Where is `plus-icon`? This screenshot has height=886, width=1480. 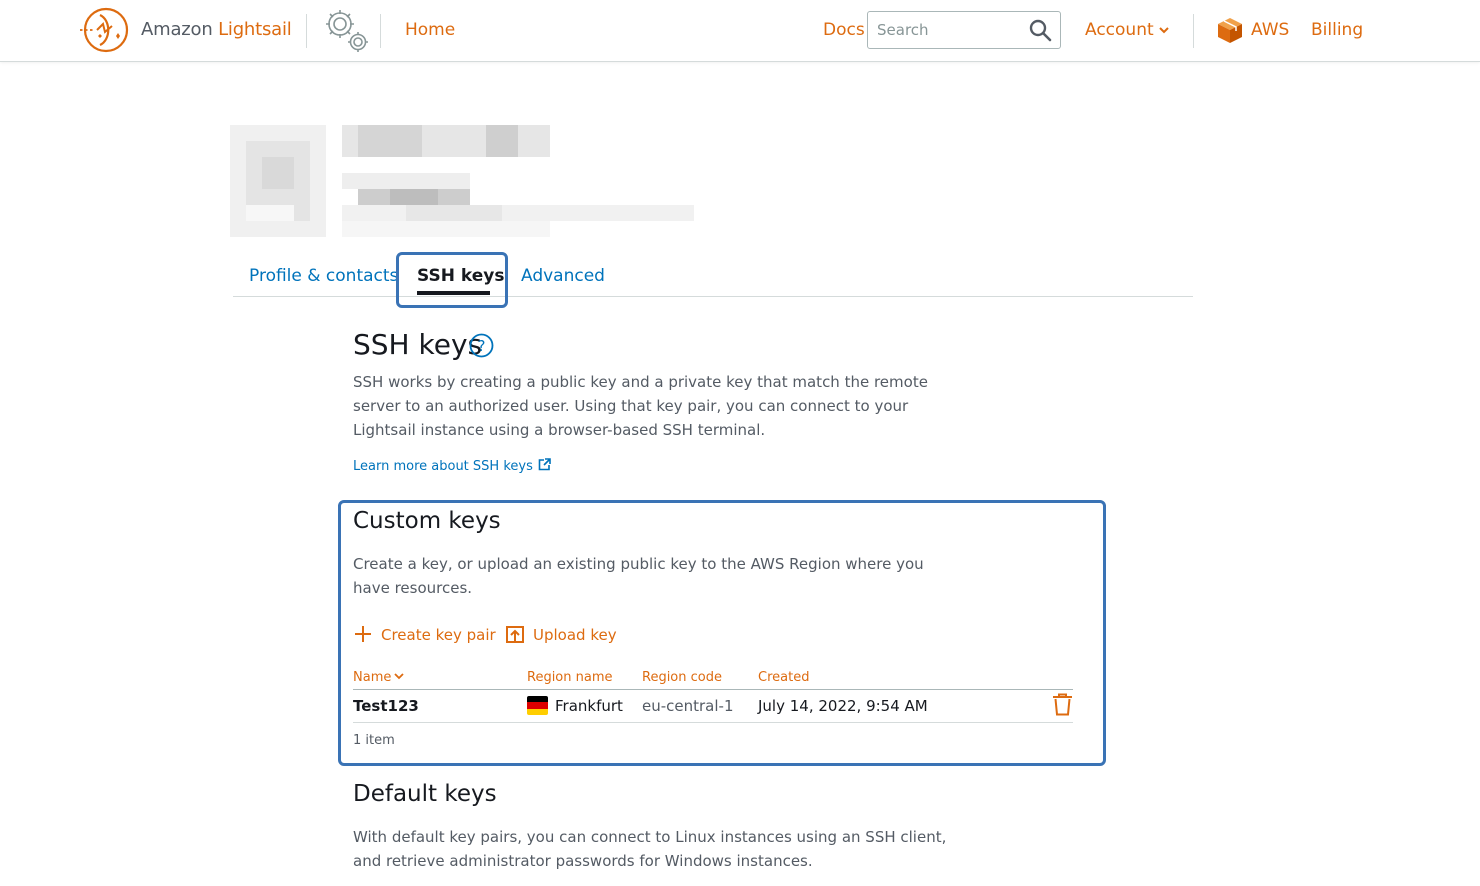 plus-icon is located at coordinates (363, 634).